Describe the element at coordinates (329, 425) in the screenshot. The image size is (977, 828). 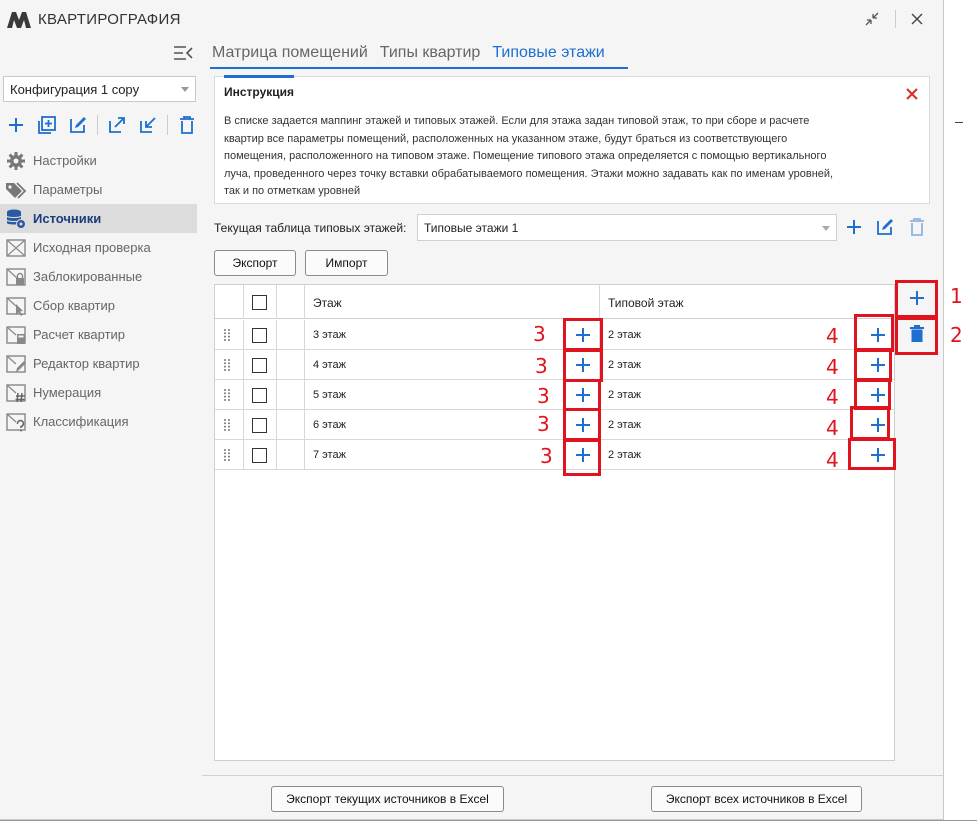
I see `floor-cell: 6 этаж` at that location.